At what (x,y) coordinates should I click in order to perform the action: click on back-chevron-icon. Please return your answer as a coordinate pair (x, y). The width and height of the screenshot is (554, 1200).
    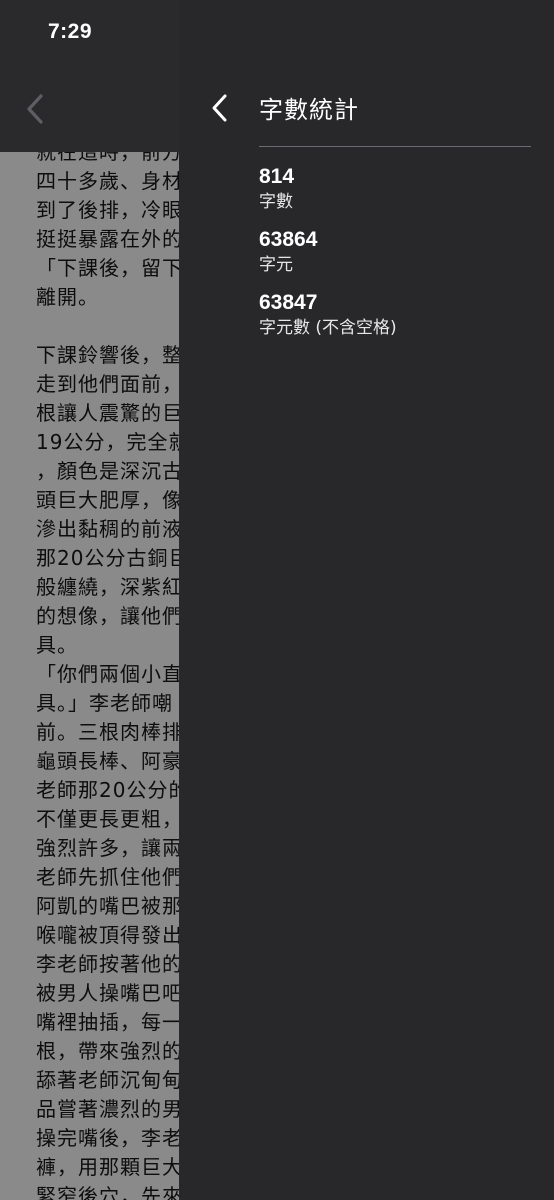
    Looking at the image, I should click on (220, 108).